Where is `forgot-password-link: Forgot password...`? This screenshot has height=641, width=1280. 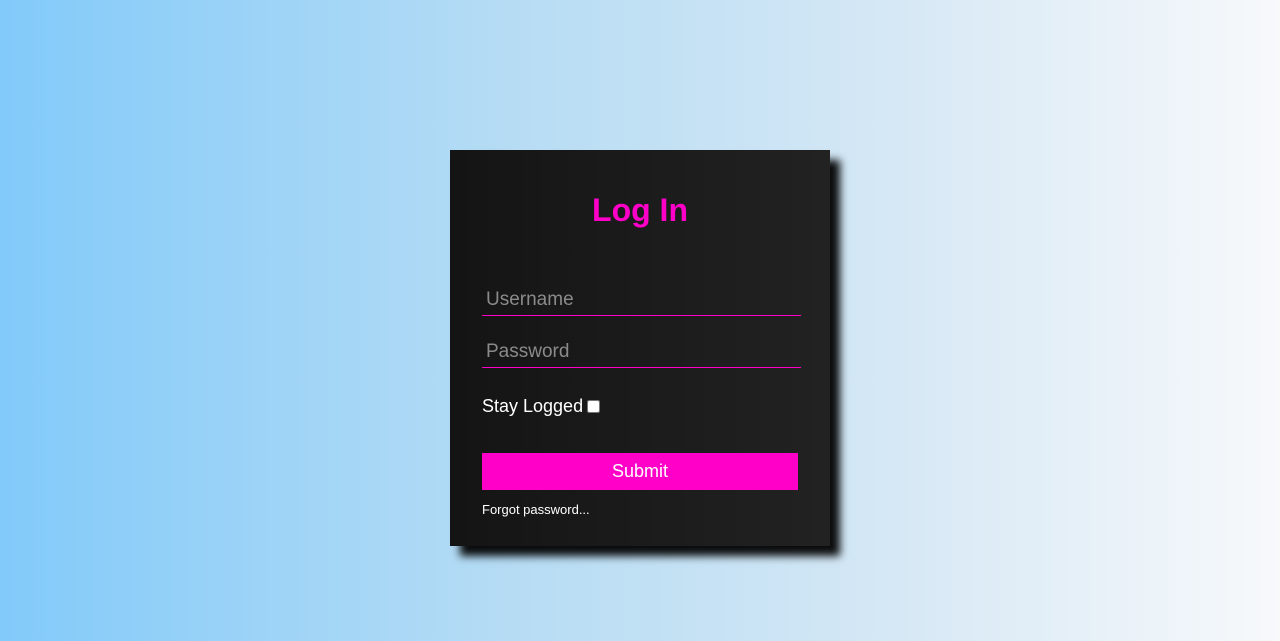 forgot-password-link: Forgot password... is located at coordinates (536, 509).